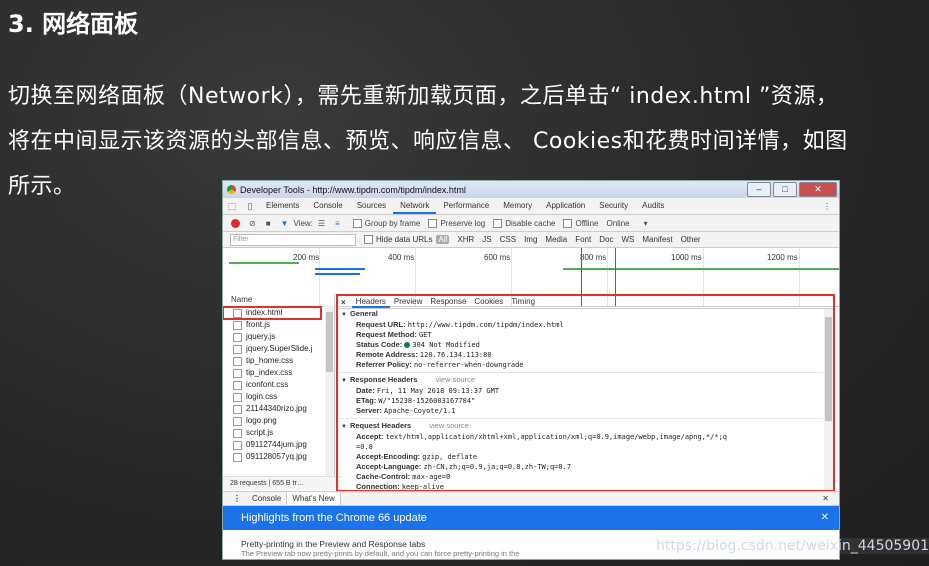 This screenshot has height=566, width=929. What do you see at coordinates (272, 421) in the screenshot?
I see `request-row: logo.png` at bounding box center [272, 421].